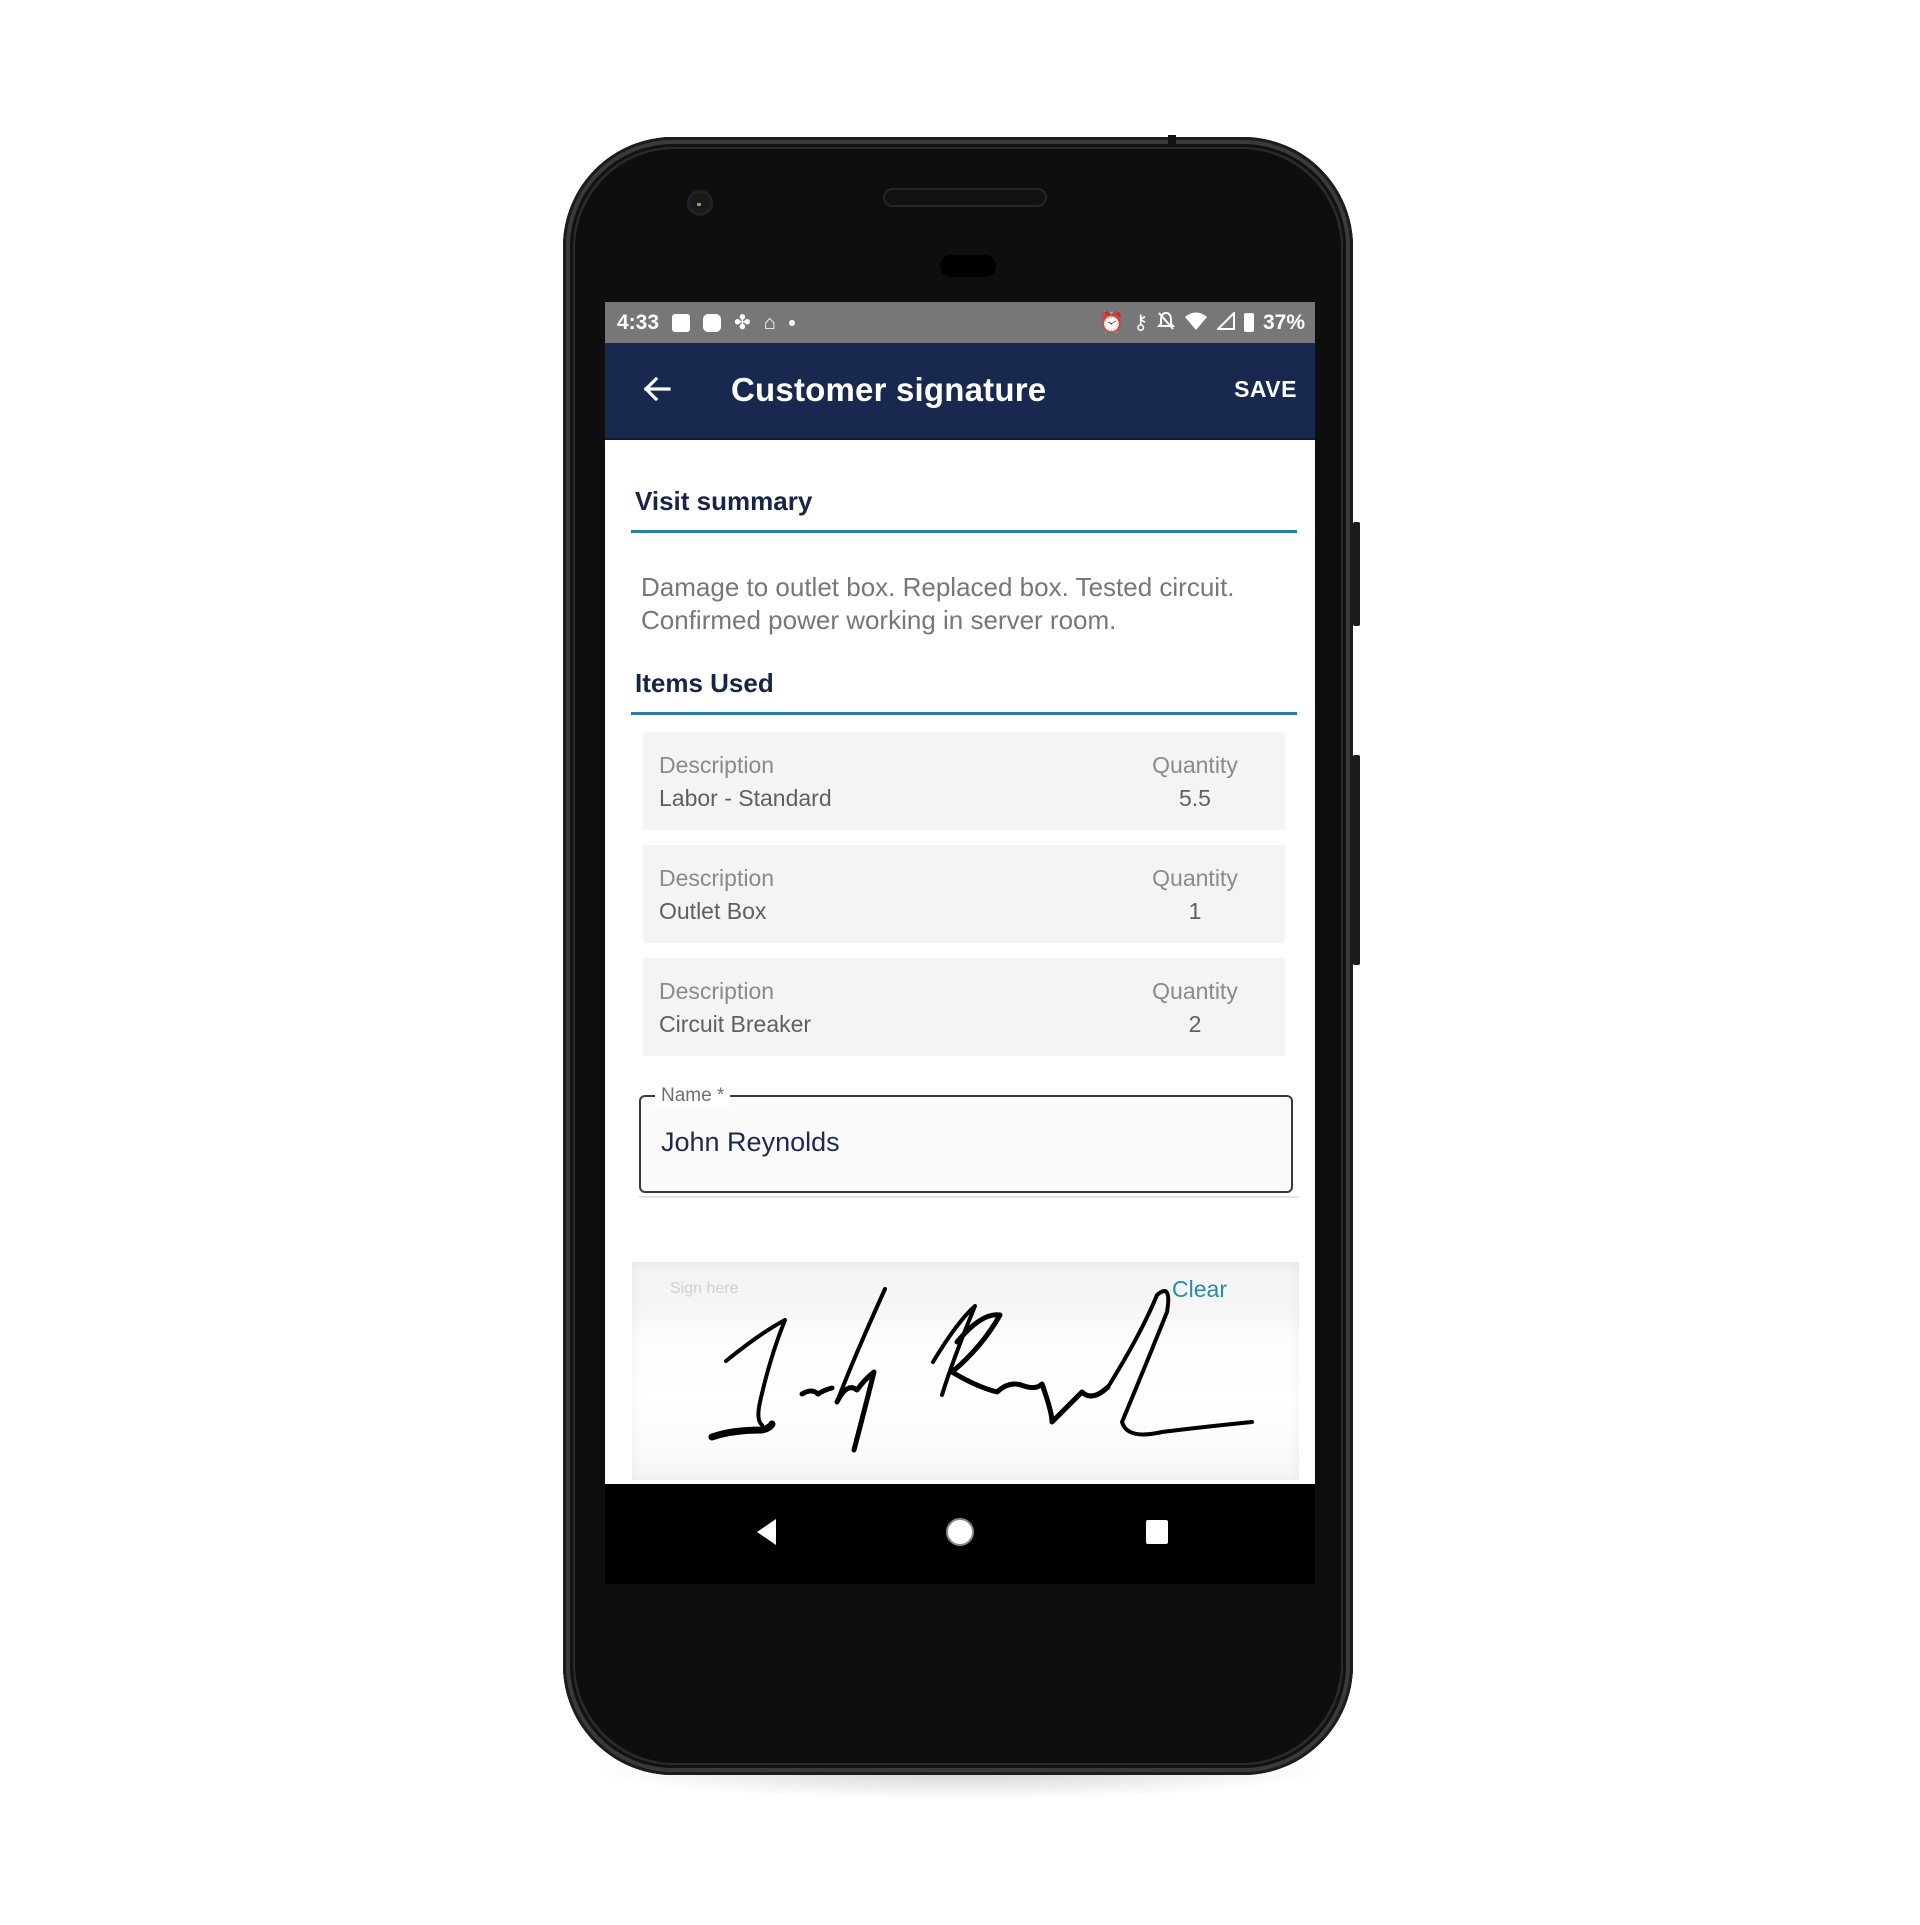  What do you see at coordinates (1172, 140) in the screenshot?
I see `antenna-line` at bounding box center [1172, 140].